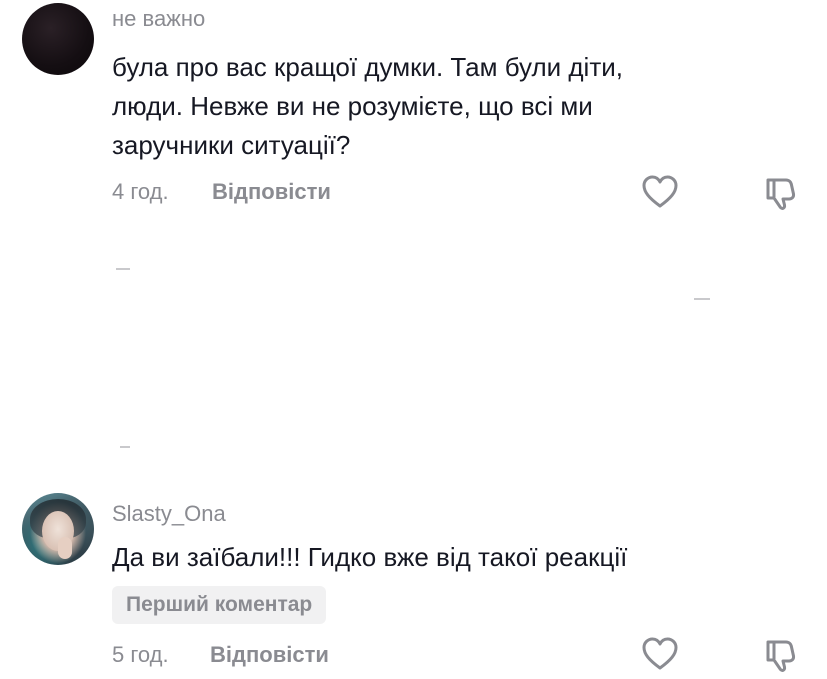 The image size is (827, 679). I want to click on comment-username: Slasty_Ona, so click(169, 514).